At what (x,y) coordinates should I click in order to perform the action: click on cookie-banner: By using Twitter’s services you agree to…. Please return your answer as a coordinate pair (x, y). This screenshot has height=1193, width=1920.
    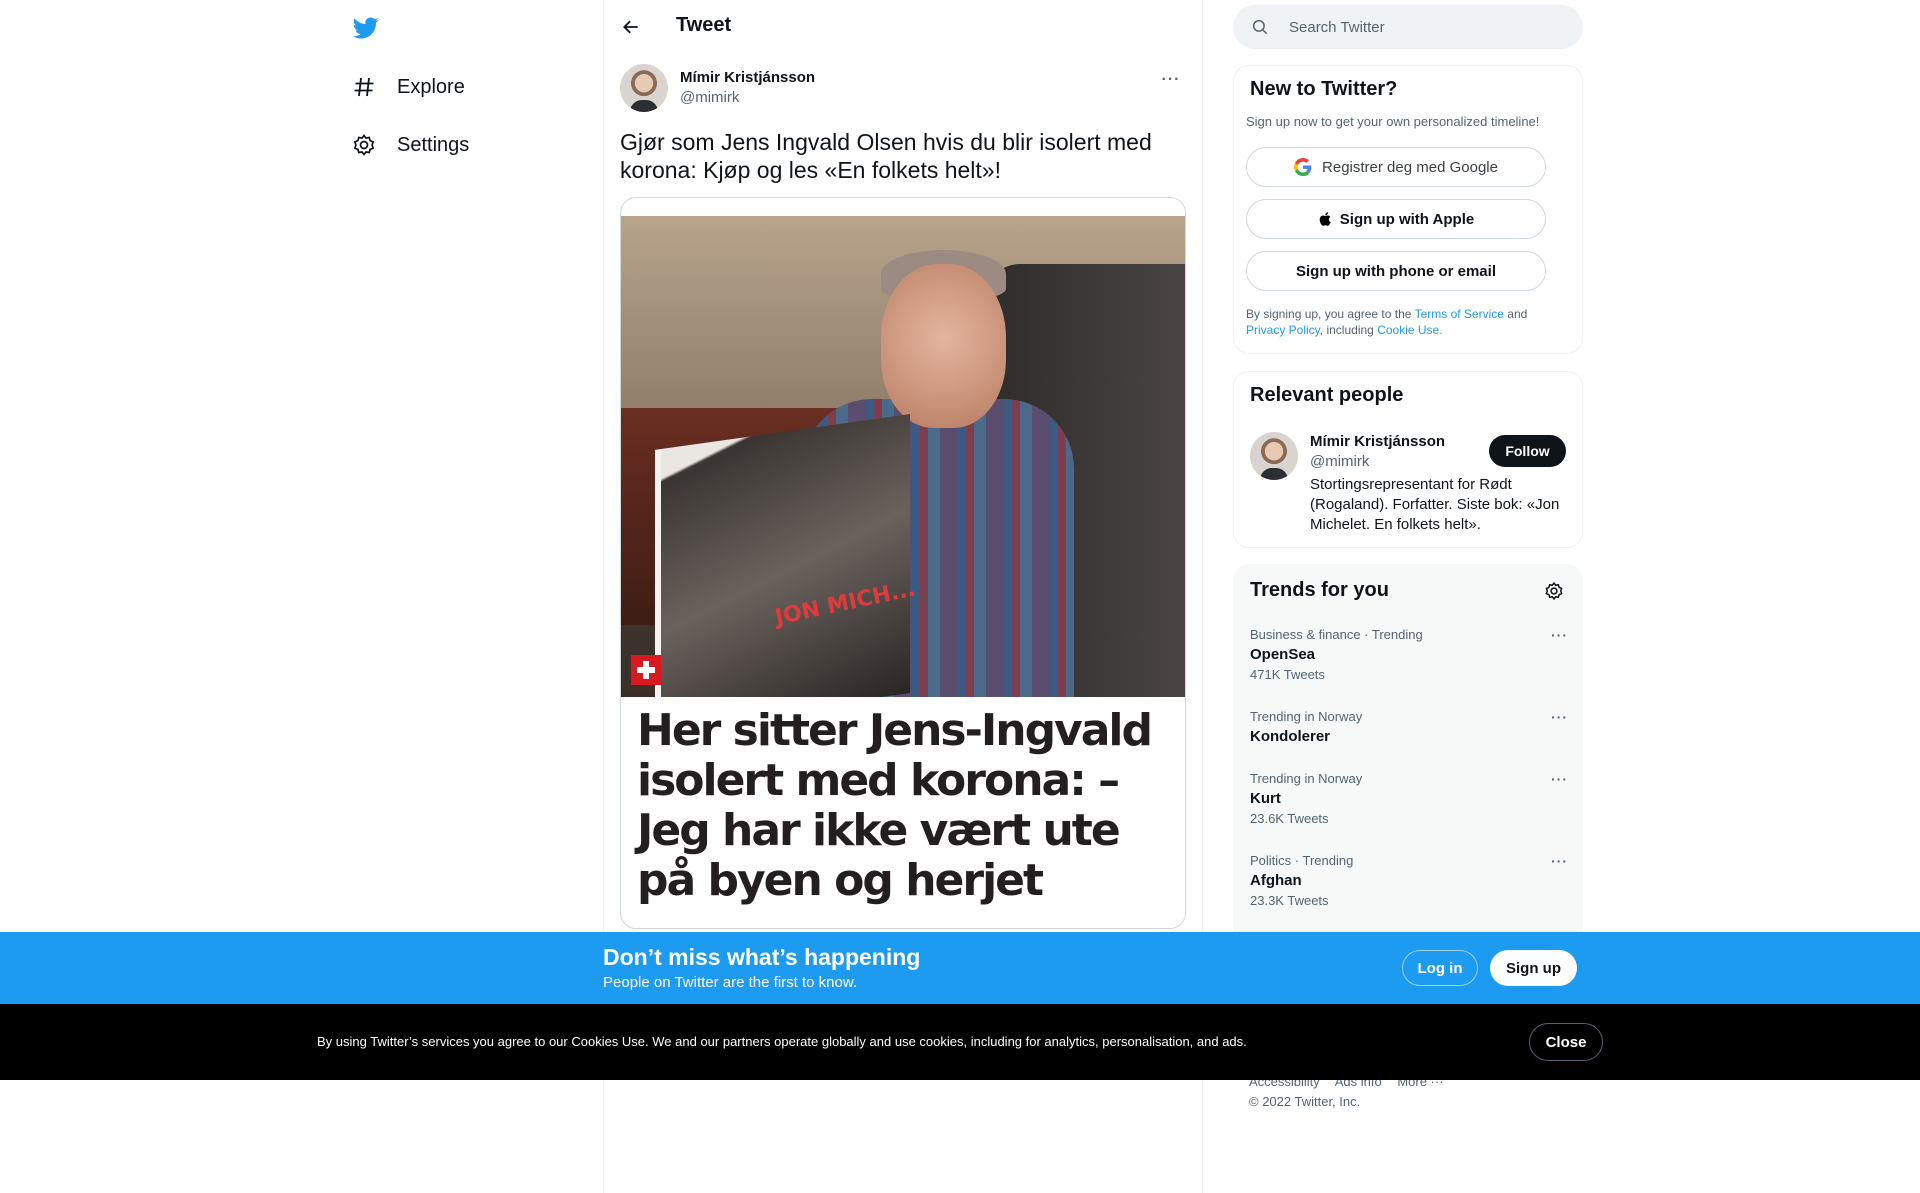
    Looking at the image, I should click on (960, 1042).